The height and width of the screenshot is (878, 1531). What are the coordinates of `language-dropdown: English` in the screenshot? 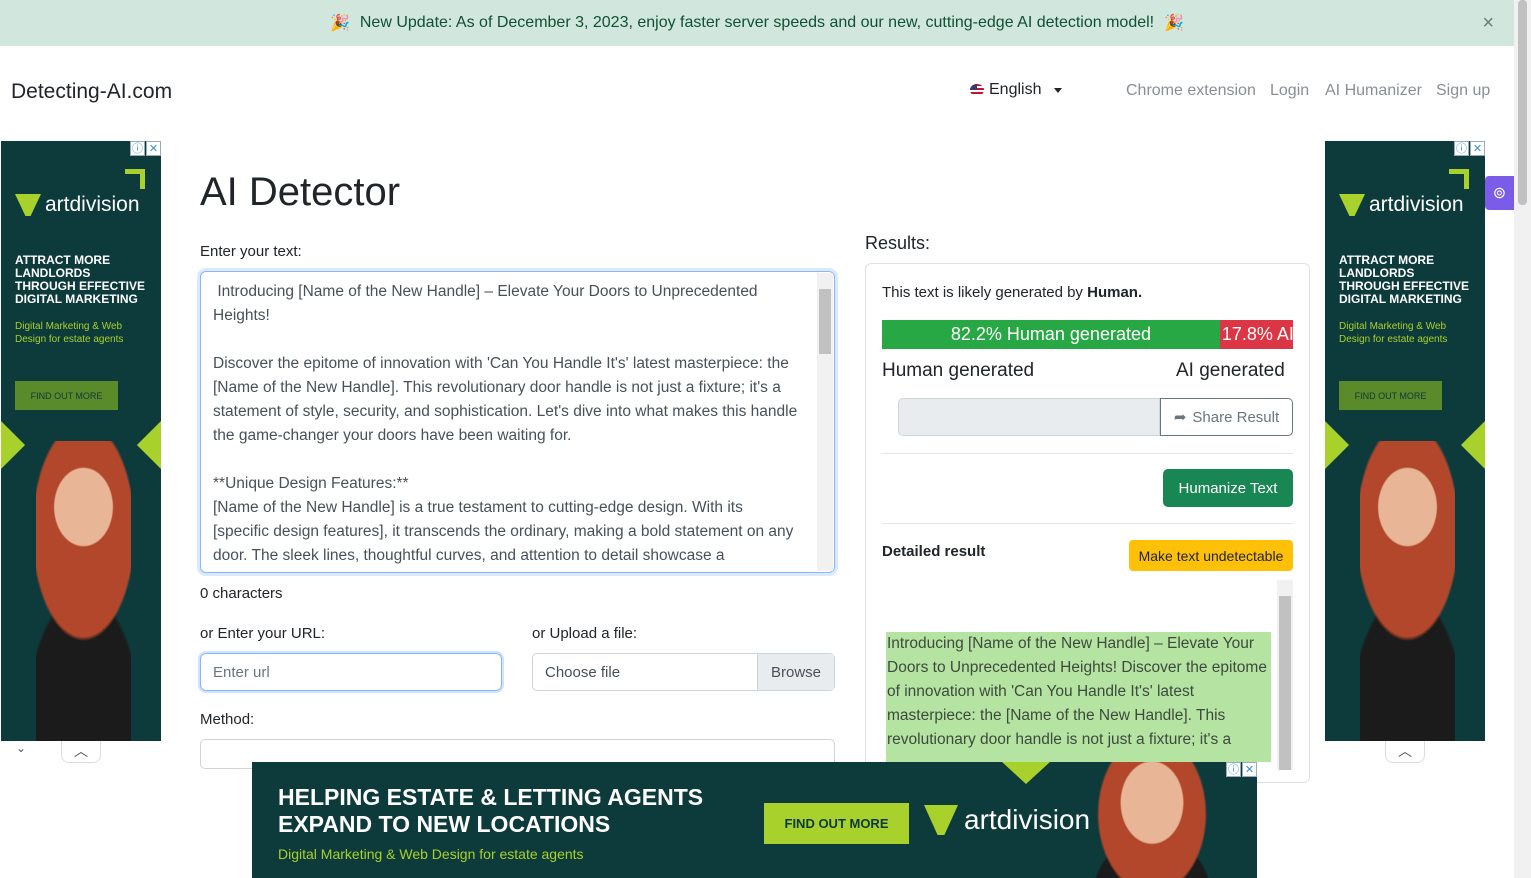 It's located at (1016, 90).